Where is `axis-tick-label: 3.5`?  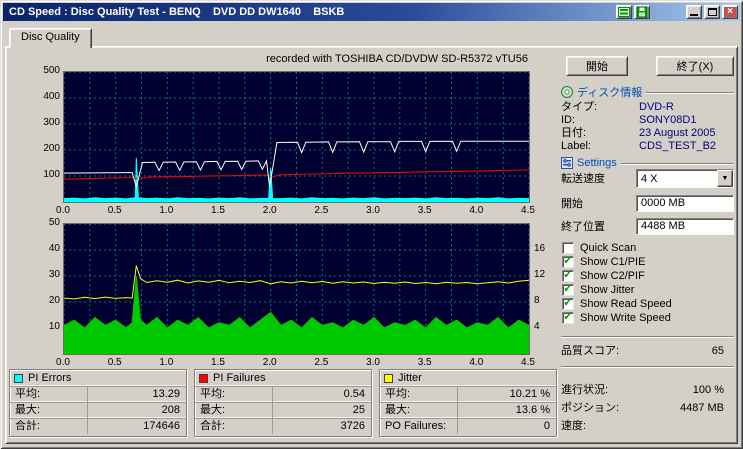 axis-tick-label: 3.5 is located at coordinates (424, 362).